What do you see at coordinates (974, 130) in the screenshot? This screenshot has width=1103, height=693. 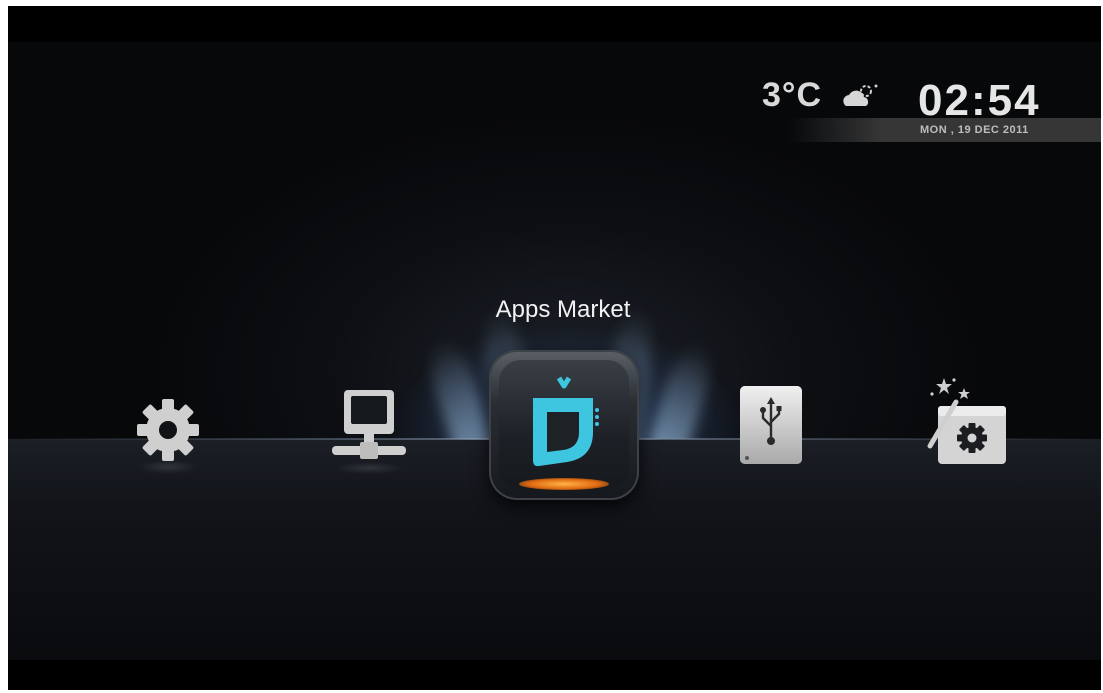 I see `clock-date: MON , 19 DEC 2011` at bounding box center [974, 130].